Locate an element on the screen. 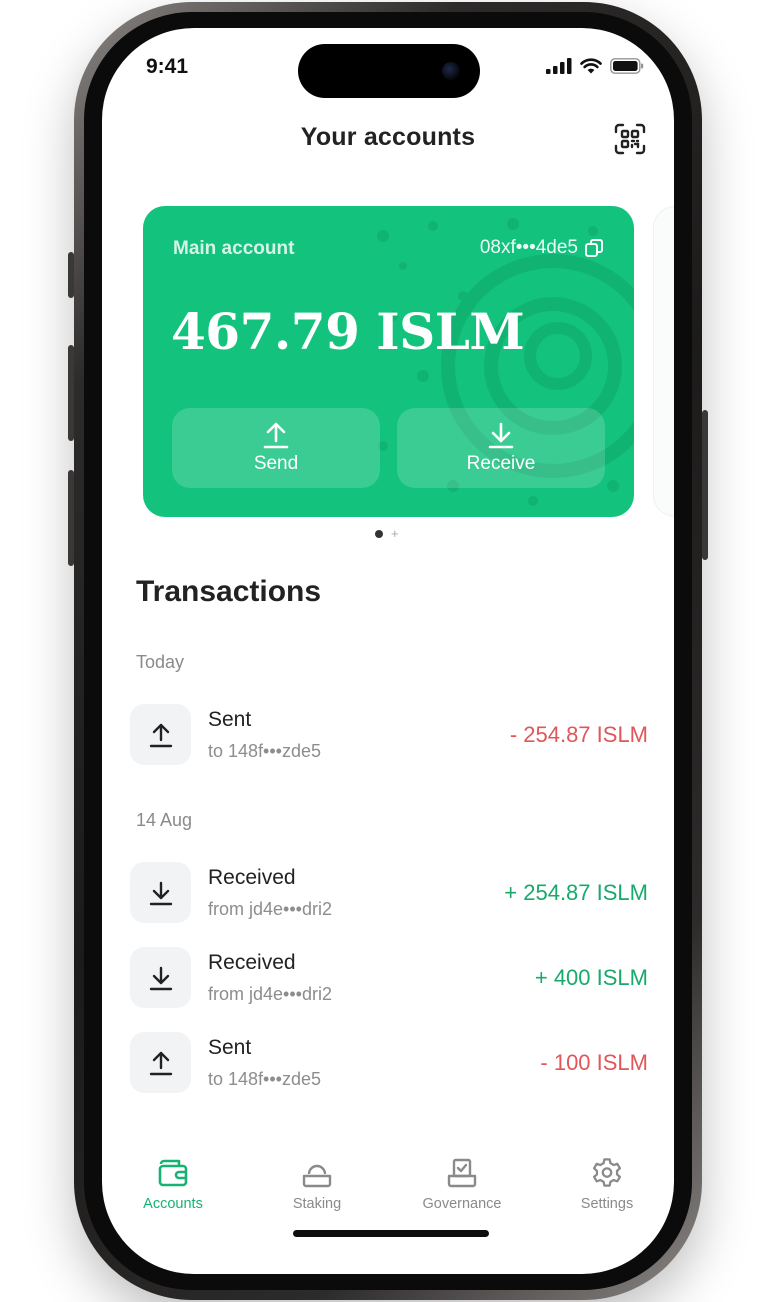  account-address-text: 08xf•••4de5 is located at coordinates (528, 247).